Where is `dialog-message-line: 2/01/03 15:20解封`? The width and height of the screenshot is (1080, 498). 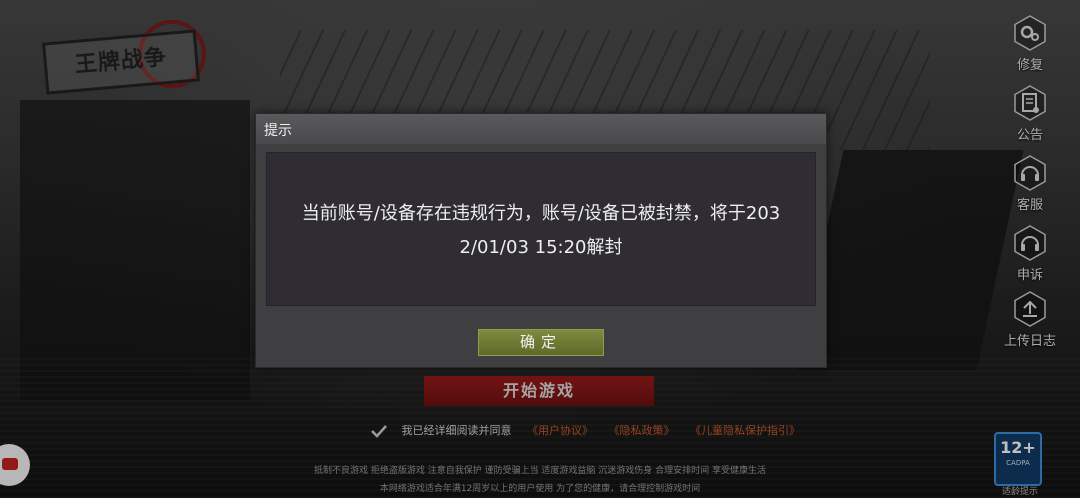
dialog-message-line: 2/01/03 15:20解封 is located at coordinates (541, 247).